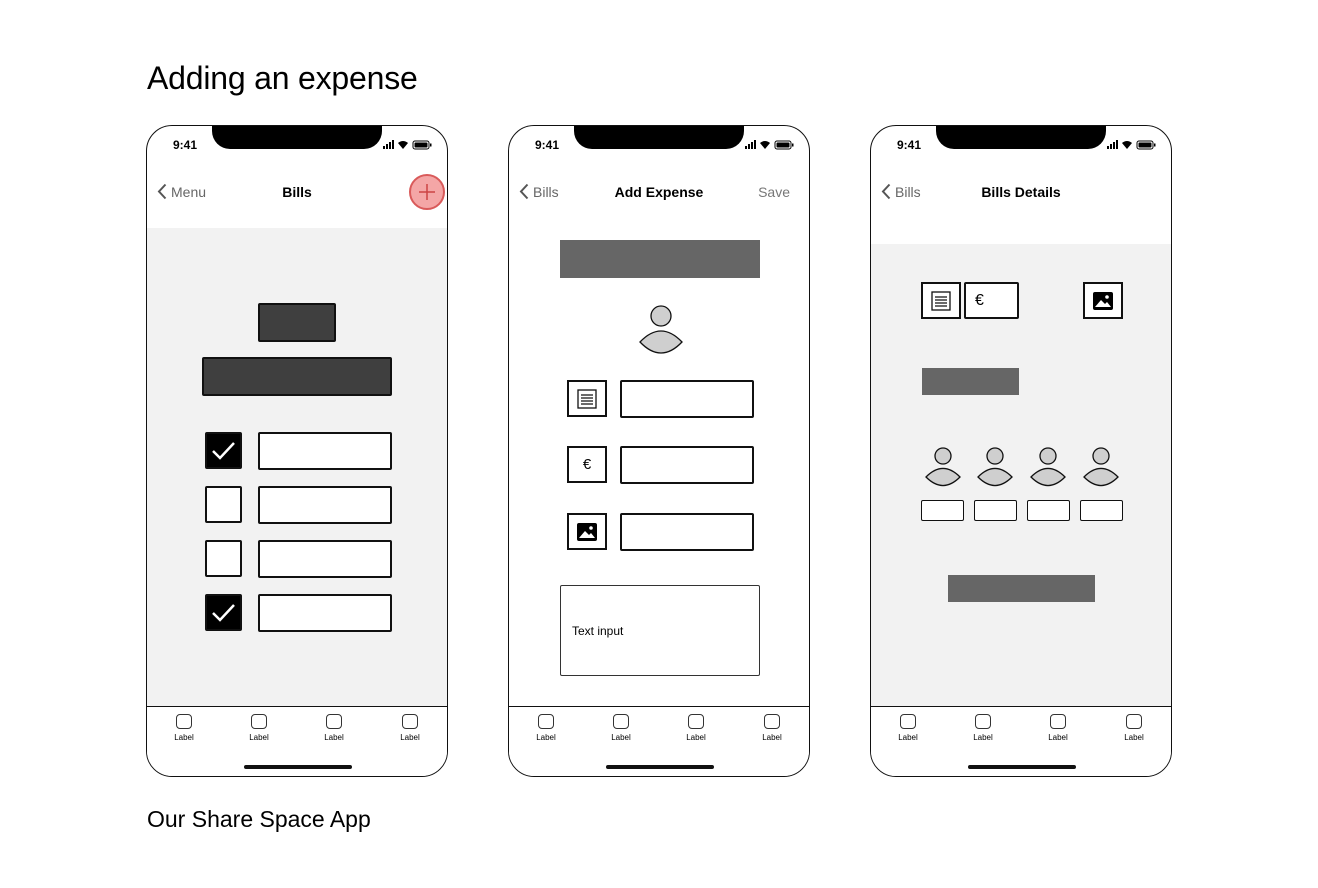  I want to click on content-area: €, so click(1021, 475).